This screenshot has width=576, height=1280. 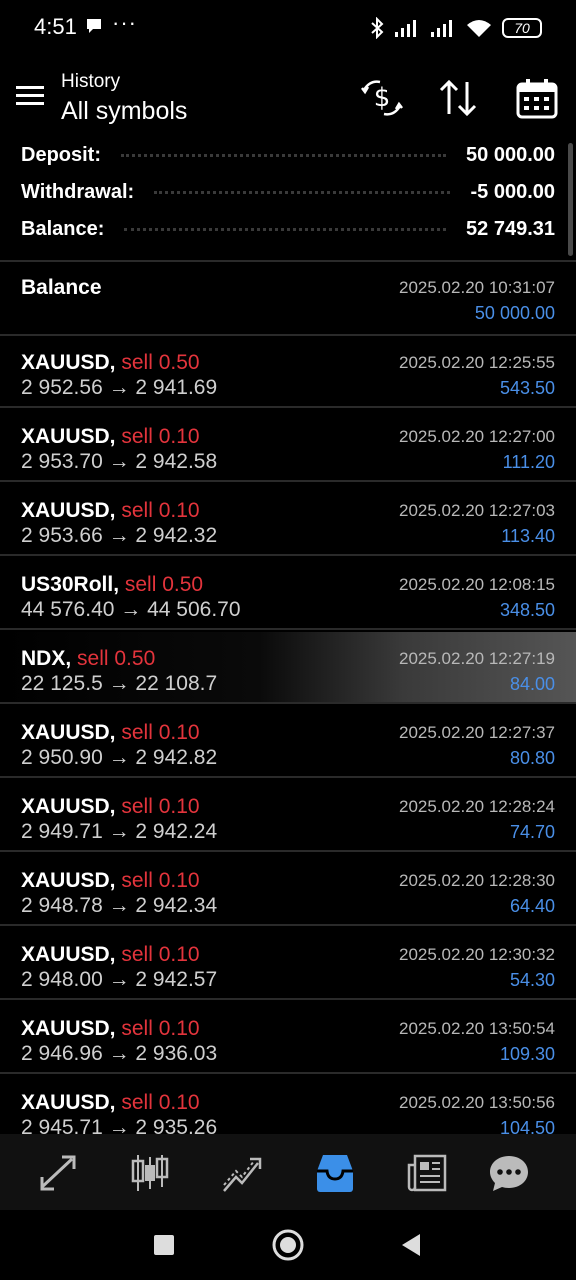 I want to click on bluetooth-icon, so click(x=377, y=28).